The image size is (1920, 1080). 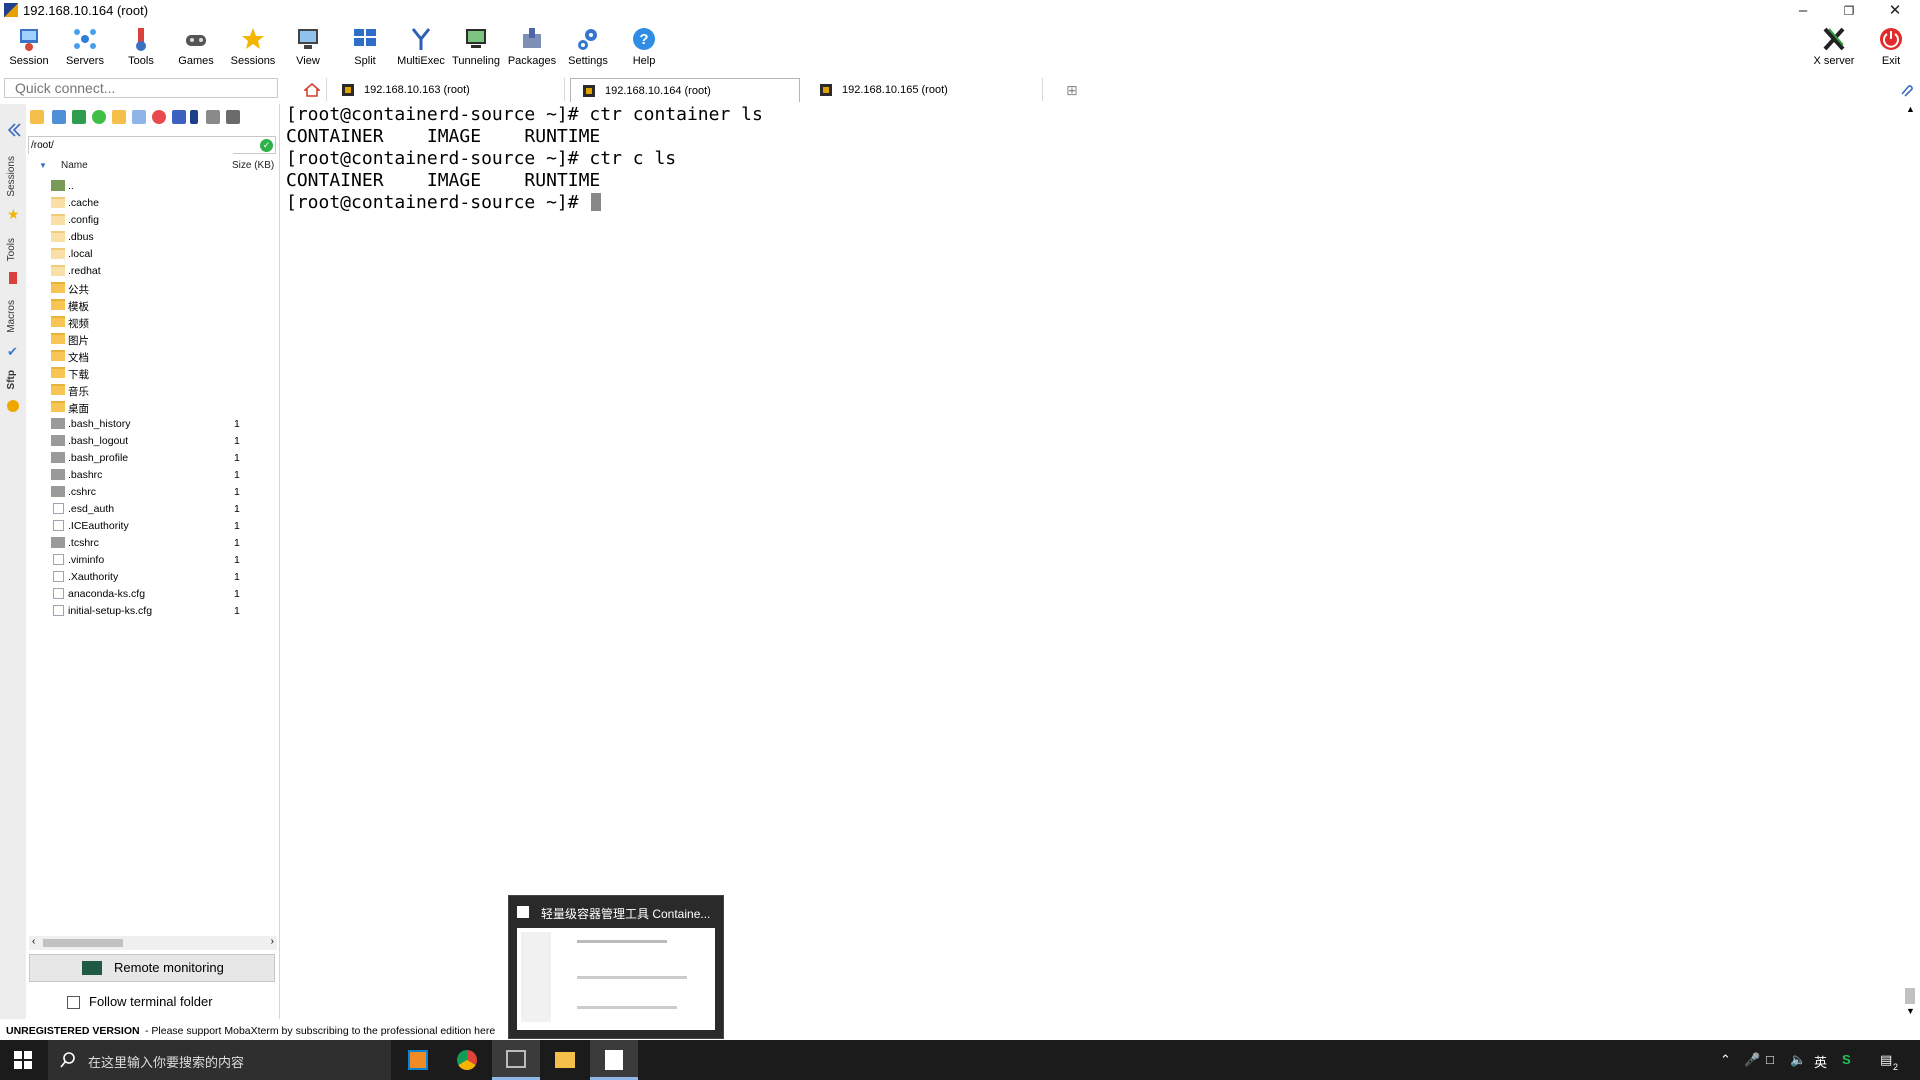 I want to click on scroll-right-icon: ›, so click(x=272, y=941).